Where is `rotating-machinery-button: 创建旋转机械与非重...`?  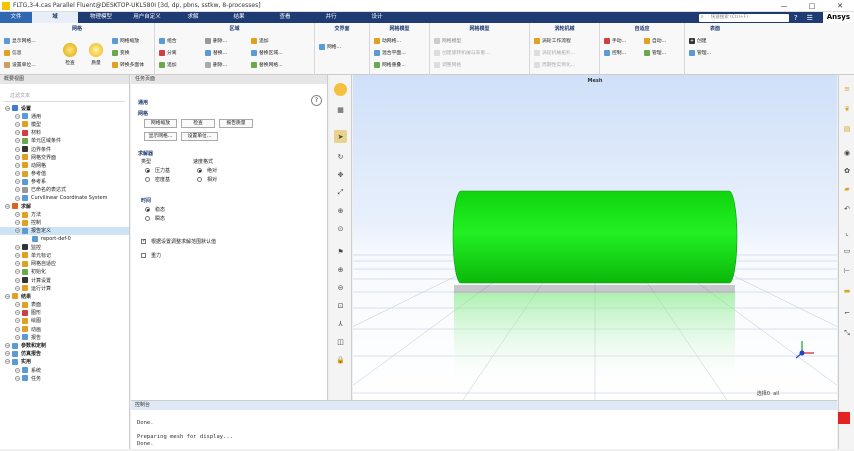 rotating-machinery-button: 创建旋转机械与非重... is located at coordinates (462, 52).